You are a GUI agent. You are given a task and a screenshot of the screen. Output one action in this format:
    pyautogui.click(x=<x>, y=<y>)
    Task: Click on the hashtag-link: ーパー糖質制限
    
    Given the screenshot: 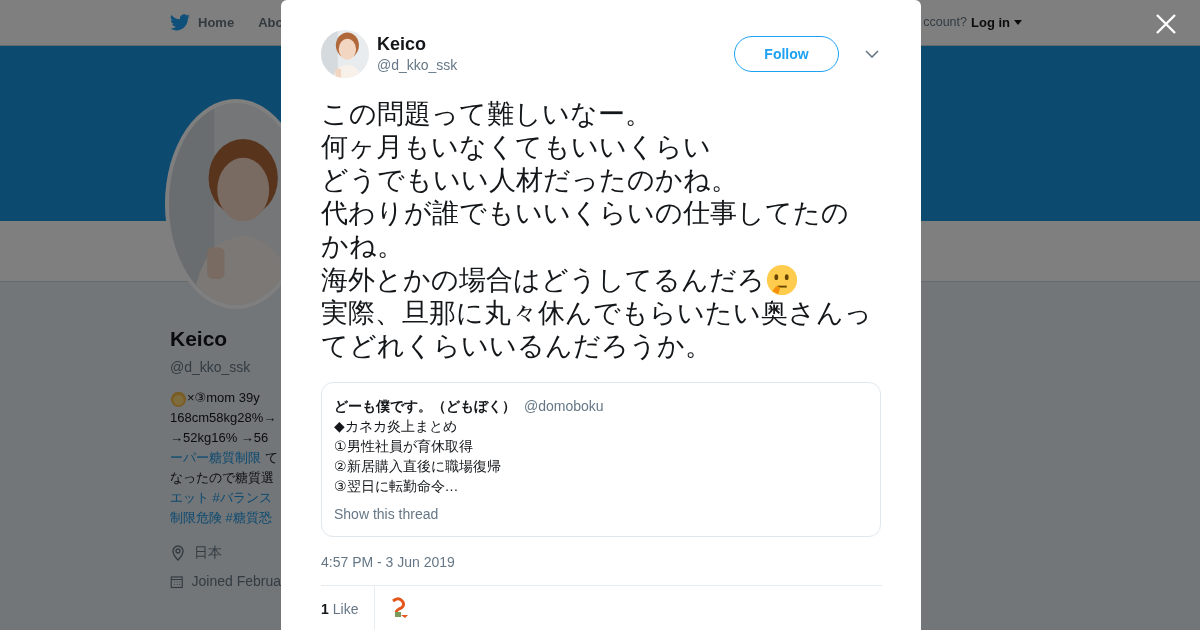 What is the action you would take?
    pyautogui.click(x=215, y=458)
    